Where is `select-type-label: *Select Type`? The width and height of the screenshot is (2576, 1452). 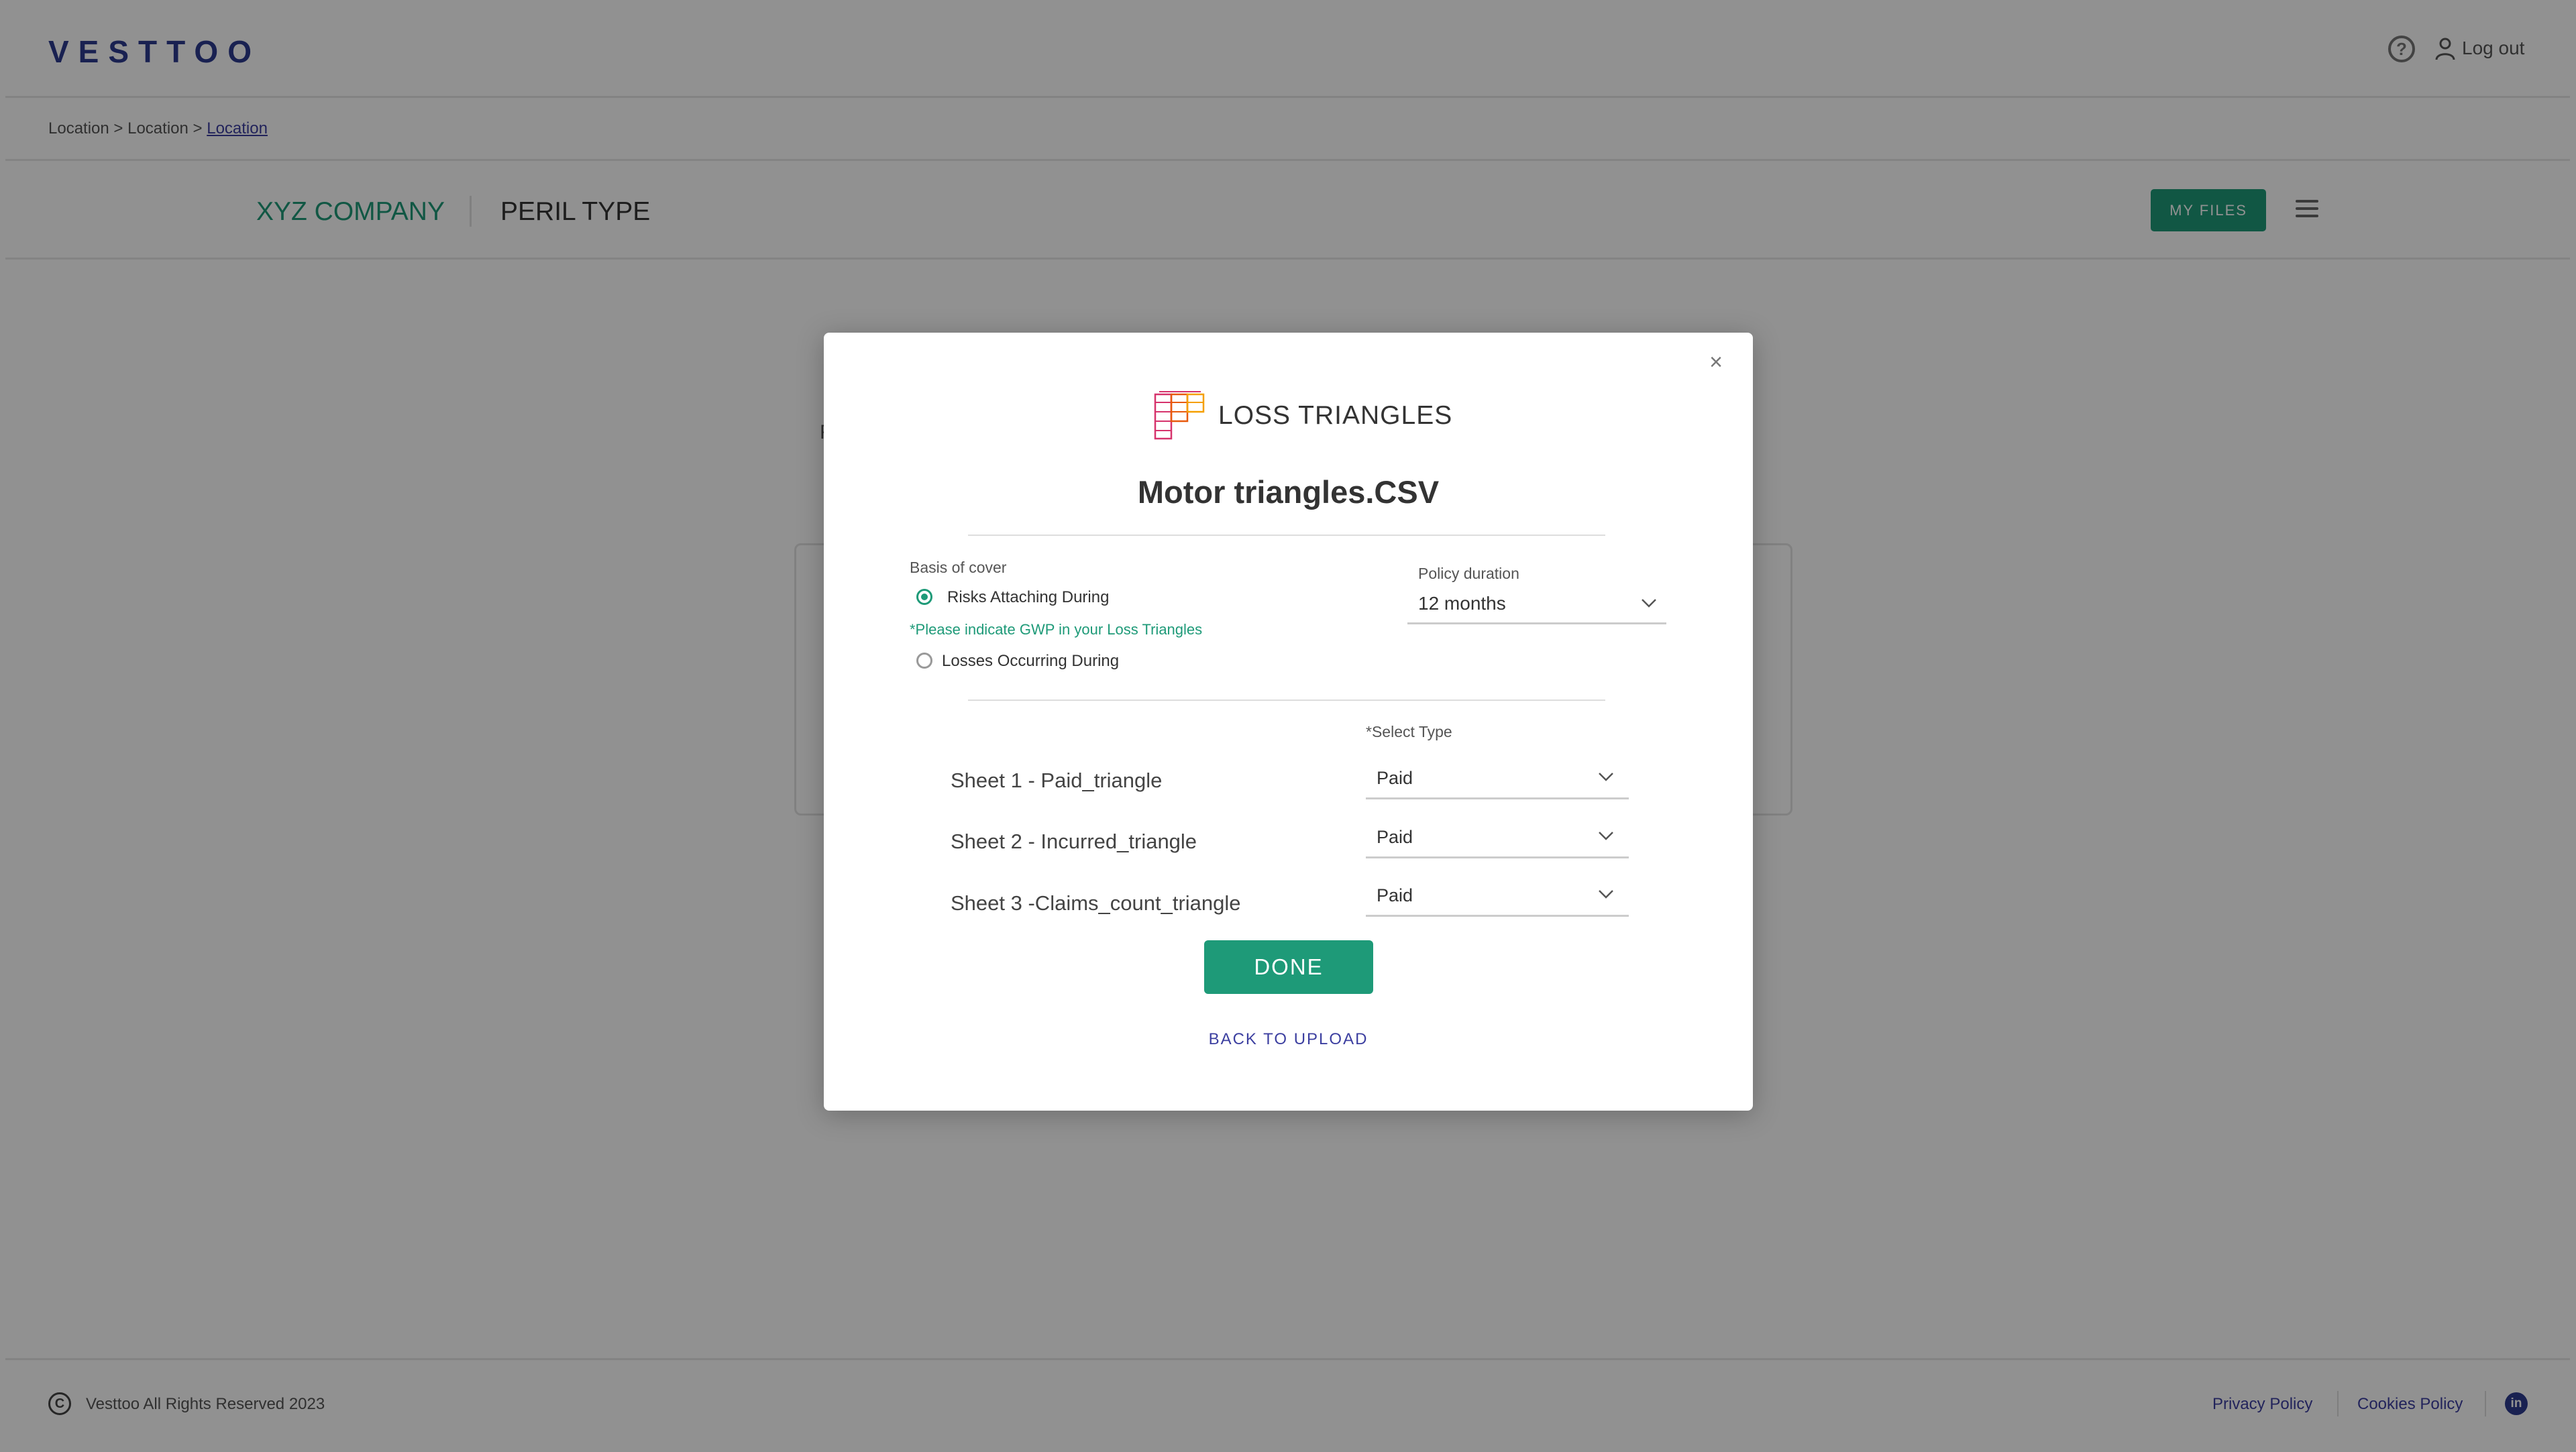
select-type-label: *Select Type is located at coordinates (1409, 731).